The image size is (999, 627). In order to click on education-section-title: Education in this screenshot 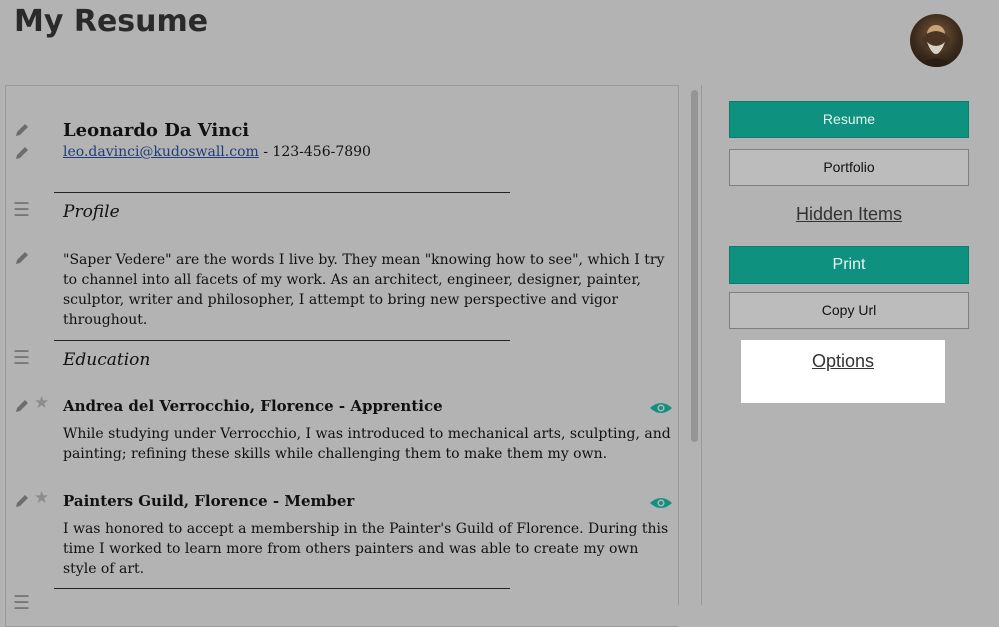, I will do `click(107, 360)`.